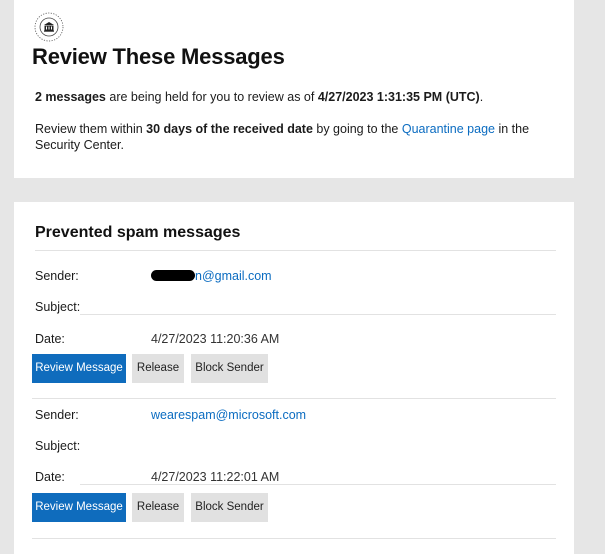  I want to click on section-divider, so click(295, 250).